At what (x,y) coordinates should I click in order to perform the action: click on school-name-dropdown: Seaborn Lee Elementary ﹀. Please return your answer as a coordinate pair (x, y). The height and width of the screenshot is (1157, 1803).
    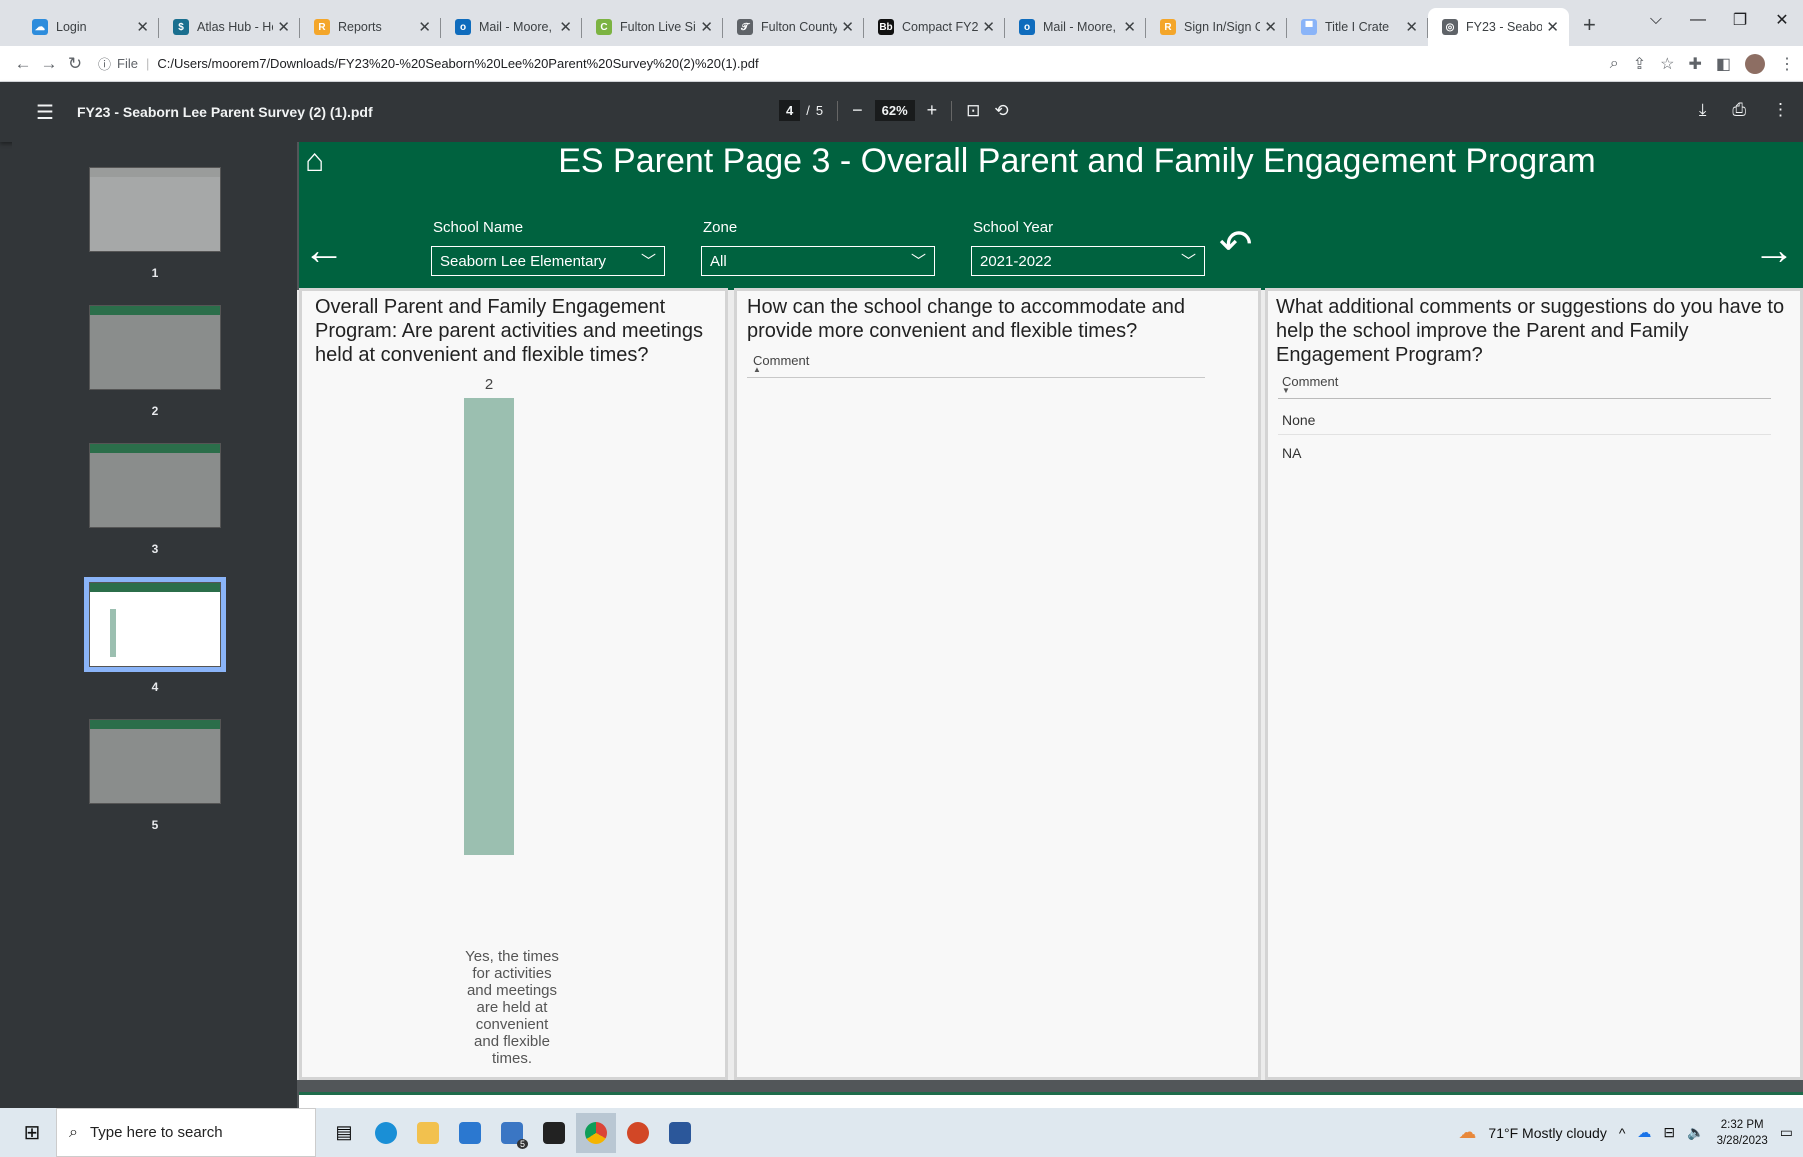
    Looking at the image, I should click on (548, 261).